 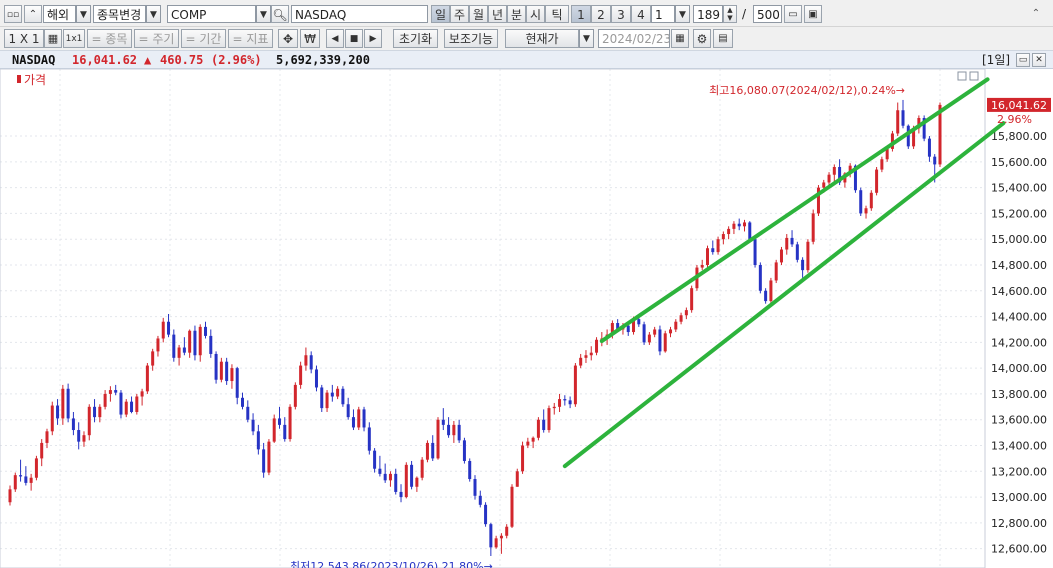 What do you see at coordinates (373, 38) in the screenshot?
I see `scroll-right-icon: ▶` at bounding box center [373, 38].